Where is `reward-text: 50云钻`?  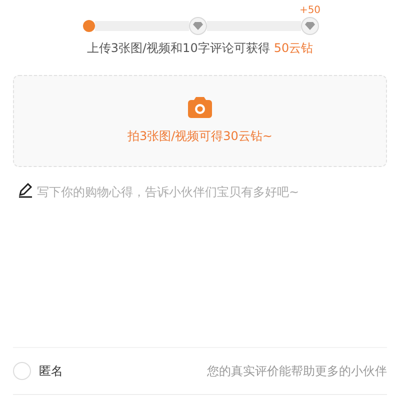
reward-text: 50云钻 is located at coordinates (294, 48).